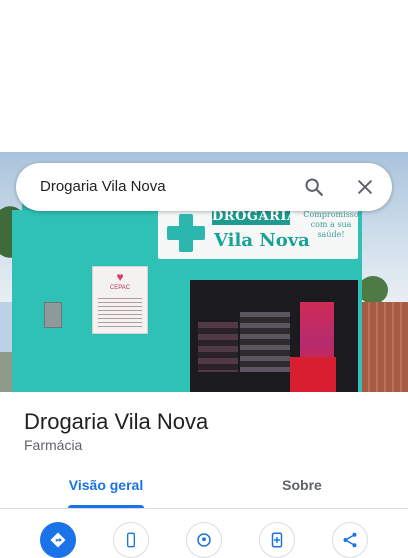 This screenshot has height=558, width=408. Describe the element at coordinates (120, 288) in the screenshot. I see `poster-title: CEPAC` at that location.